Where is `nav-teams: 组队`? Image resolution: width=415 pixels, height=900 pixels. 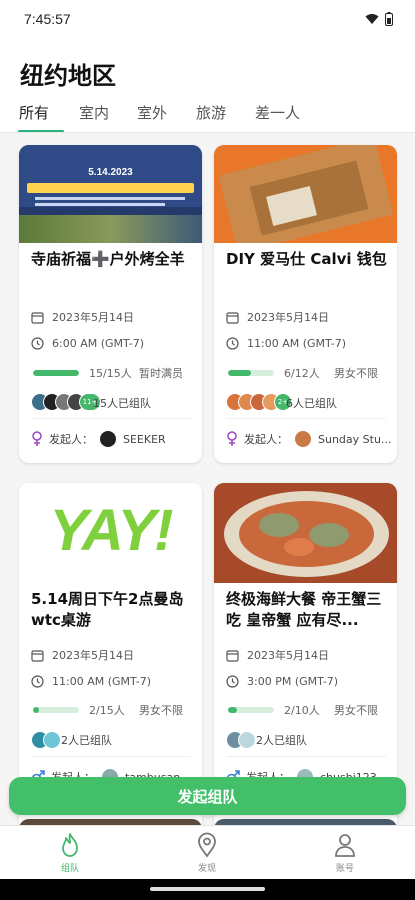
nav-teams: 组队 is located at coordinates (70, 853).